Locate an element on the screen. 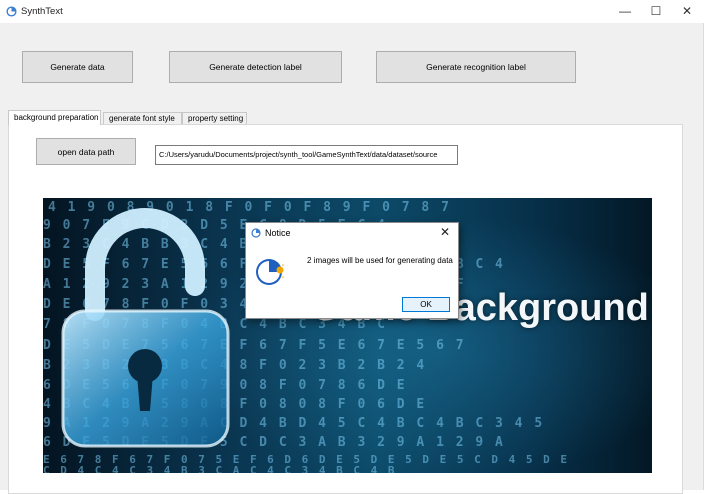 This screenshot has width=710, height=494. maximize-button: ☐ is located at coordinates (656, 11).